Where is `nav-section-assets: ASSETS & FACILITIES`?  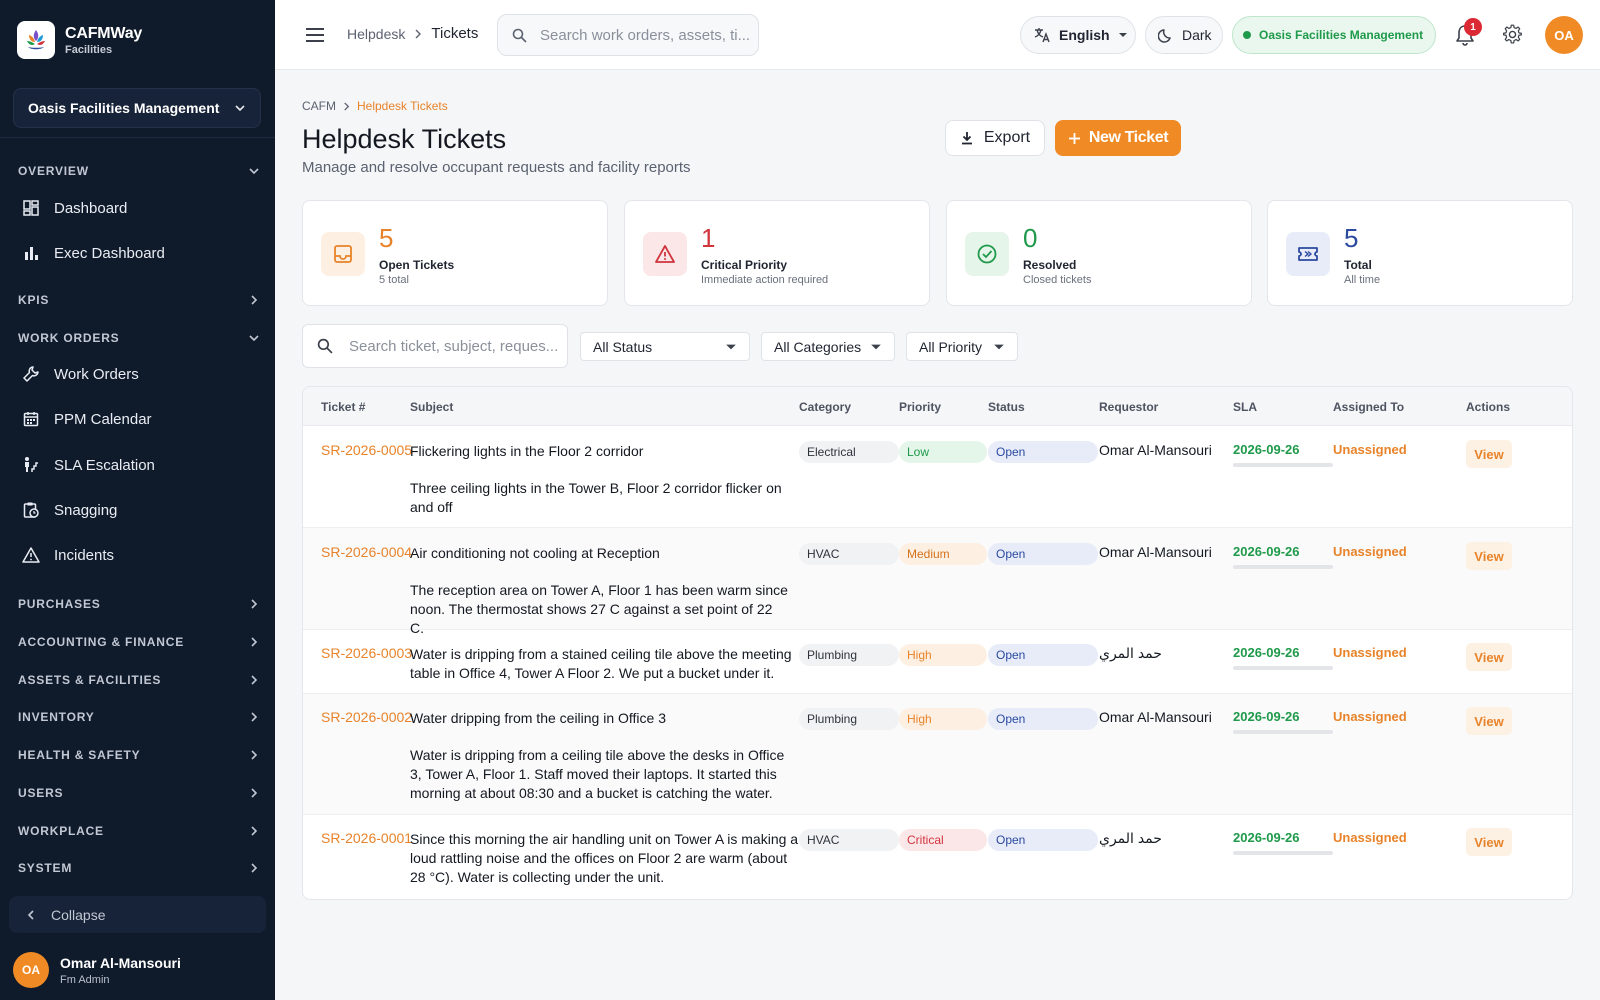
nav-section-assets: ASSETS & FACILITIES is located at coordinates (139, 680).